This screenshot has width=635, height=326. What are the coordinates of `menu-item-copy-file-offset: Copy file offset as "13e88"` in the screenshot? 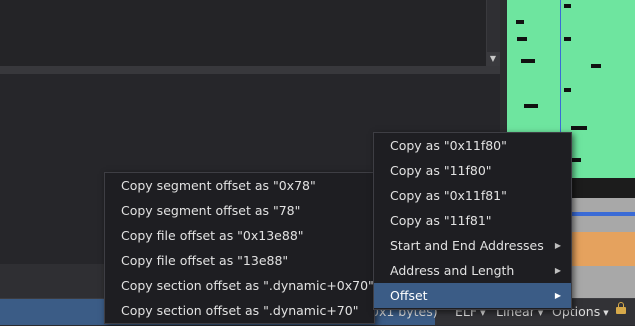 It's located at (239, 260).